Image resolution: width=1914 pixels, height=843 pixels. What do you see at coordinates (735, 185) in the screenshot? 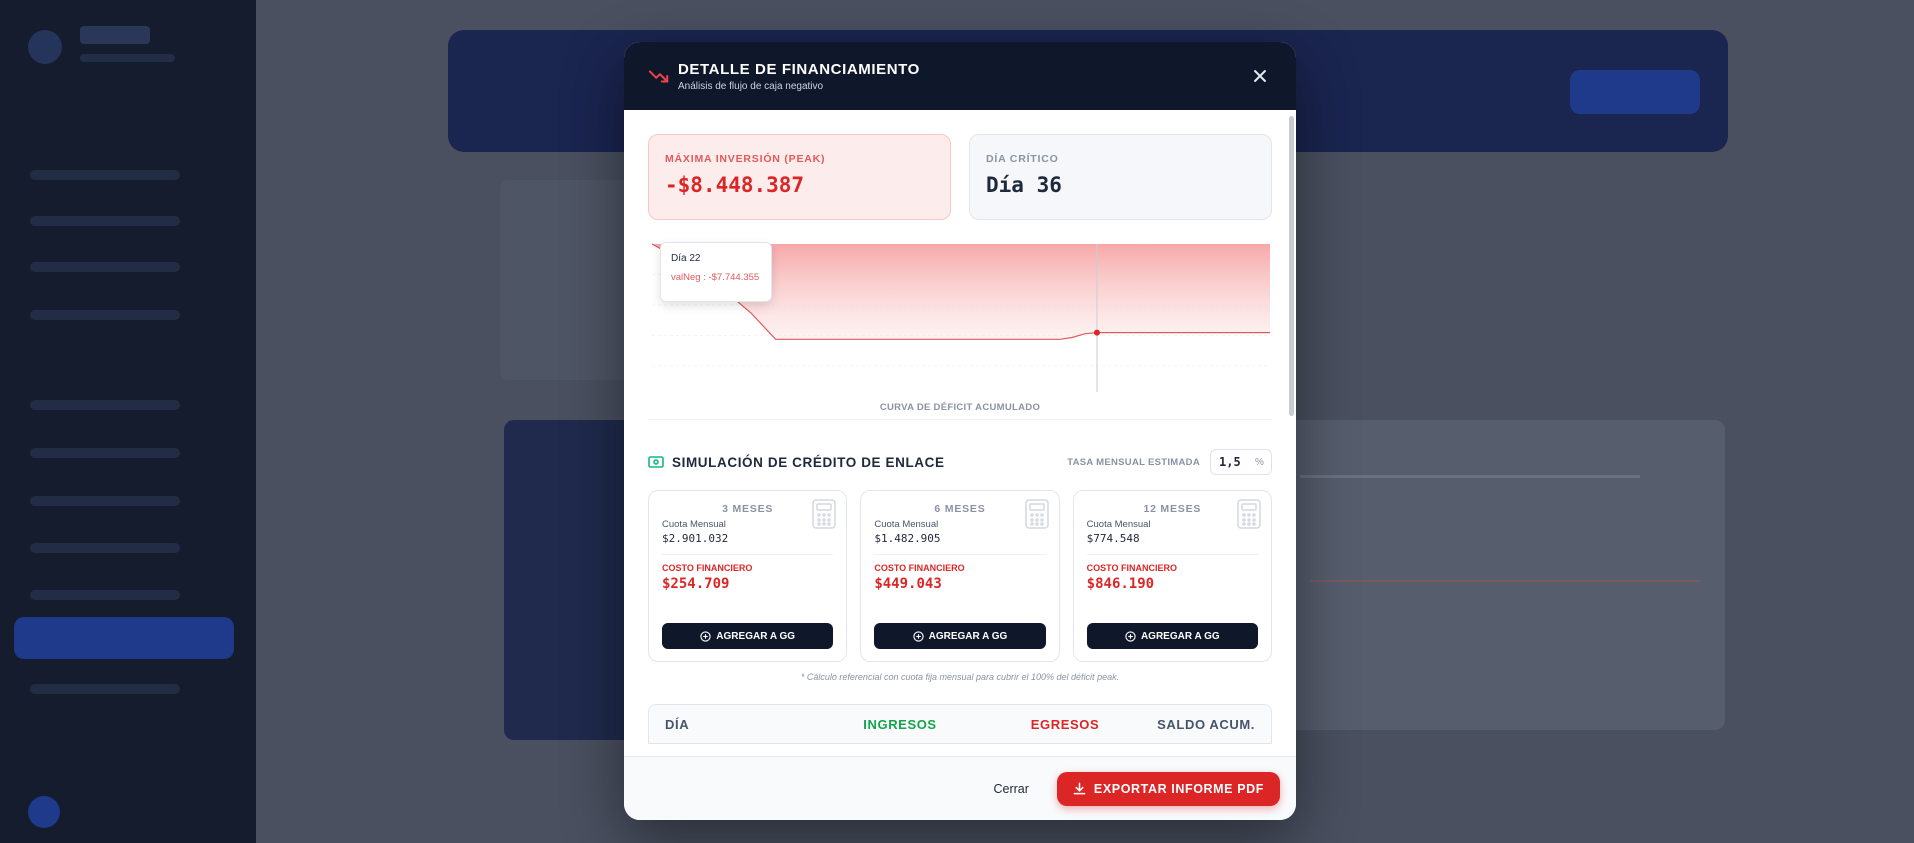
I see `peak-investment-value: -$8.448.387` at bounding box center [735, 185].